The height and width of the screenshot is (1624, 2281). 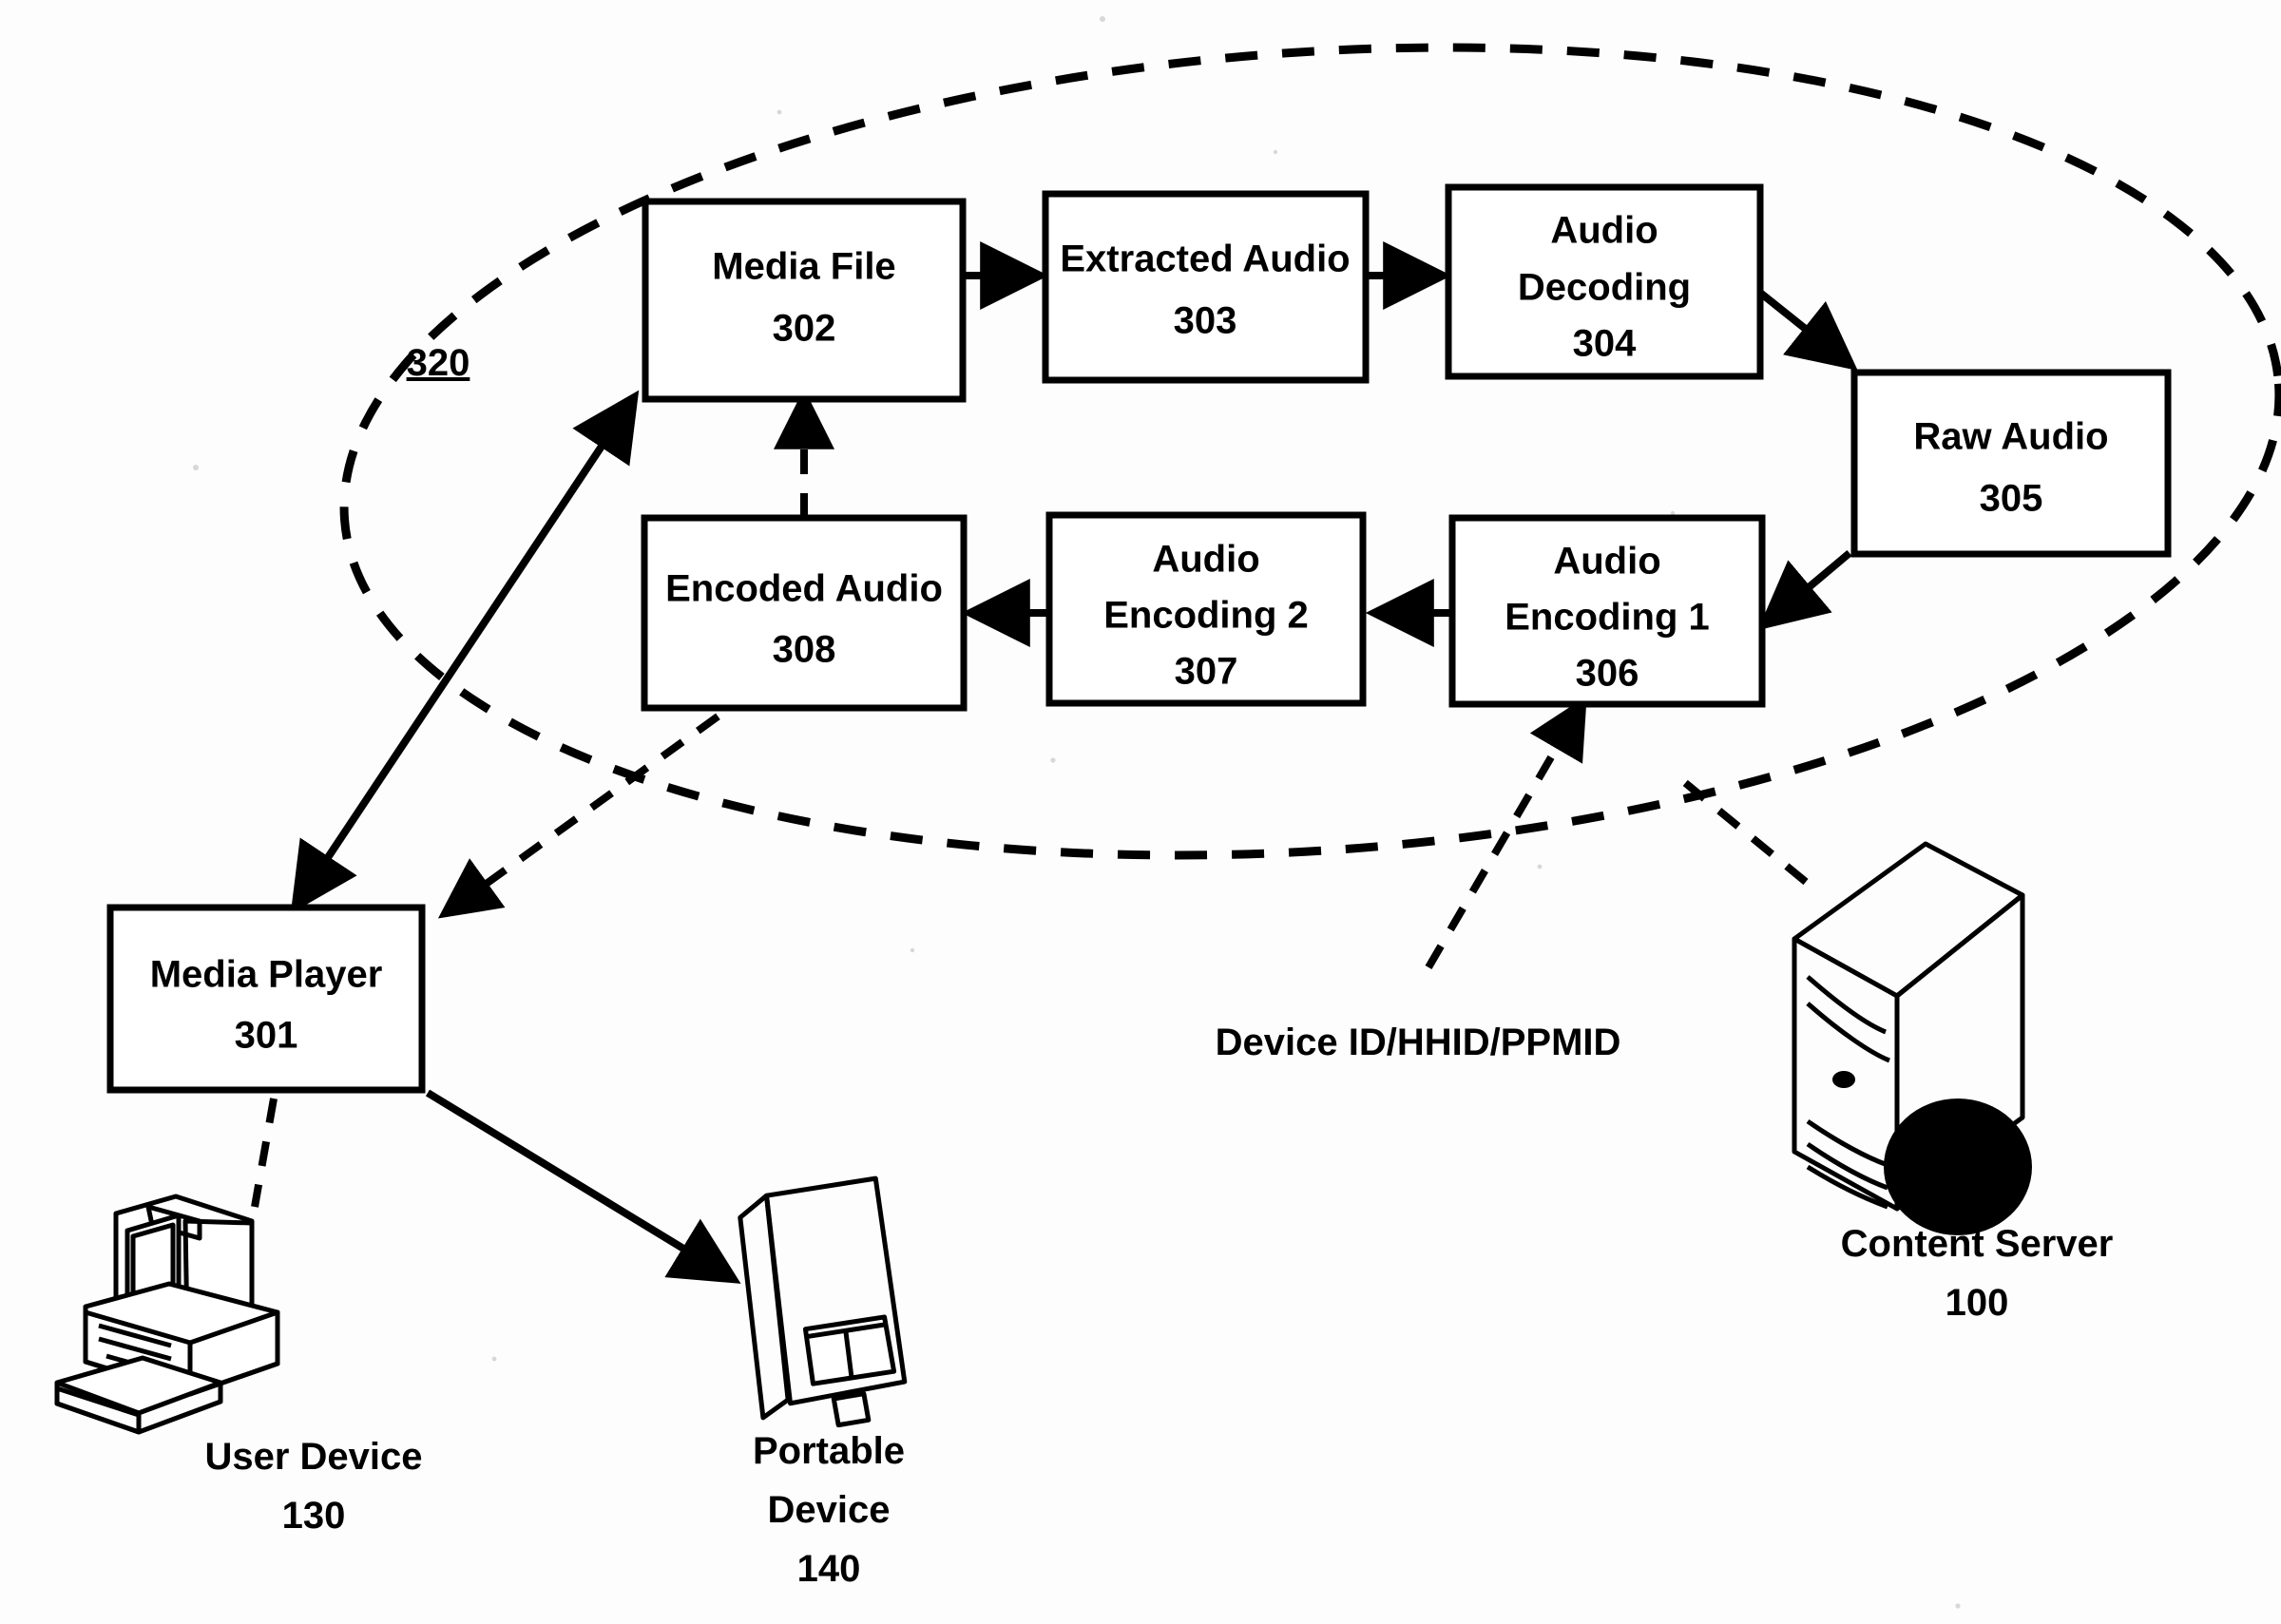 What do you see at coordinates (1607, 618) in the screenshot?
I see `box-audio-encoding1-line2: Encoding 1` at bounding box center [1607, 618].